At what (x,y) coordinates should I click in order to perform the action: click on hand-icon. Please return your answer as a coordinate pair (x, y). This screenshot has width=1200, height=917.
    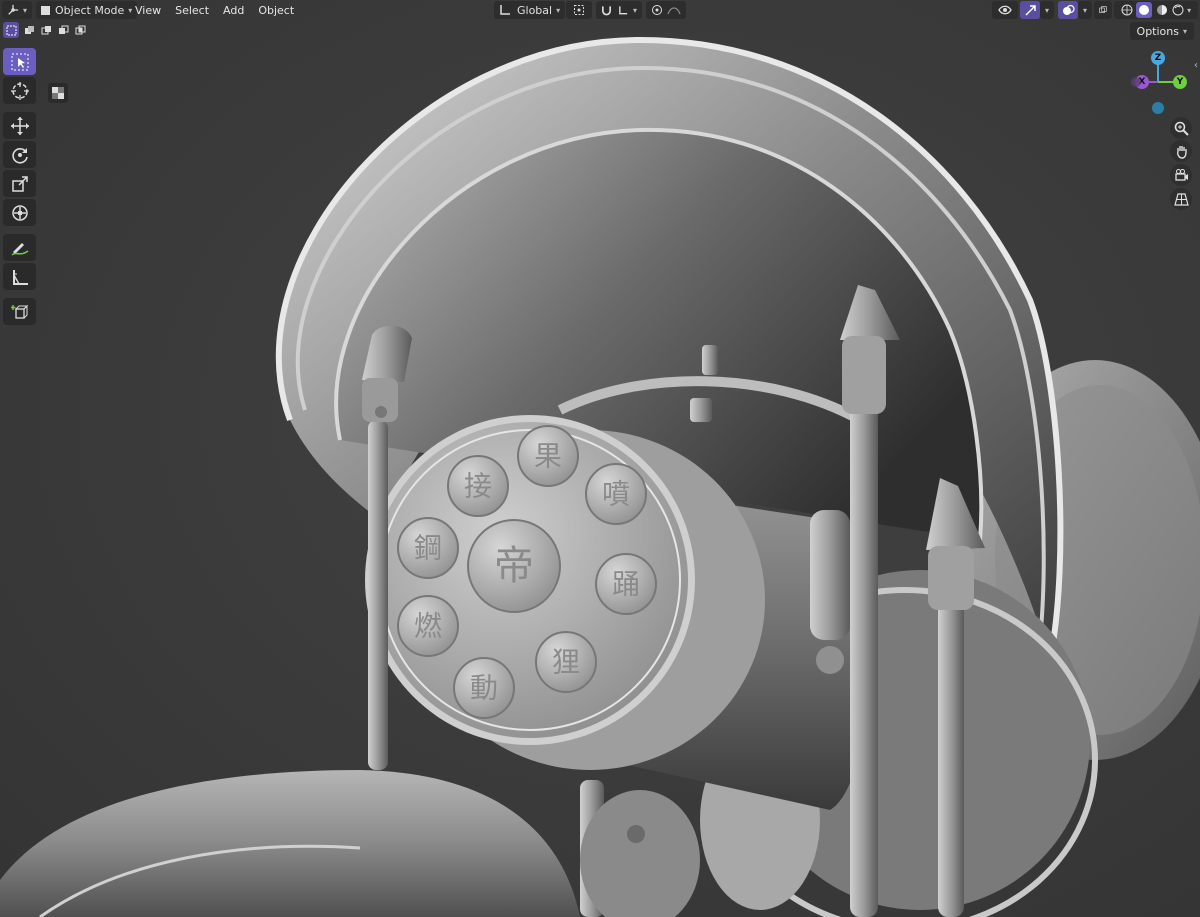
    Looking at the image, I should click on (1181, 152).